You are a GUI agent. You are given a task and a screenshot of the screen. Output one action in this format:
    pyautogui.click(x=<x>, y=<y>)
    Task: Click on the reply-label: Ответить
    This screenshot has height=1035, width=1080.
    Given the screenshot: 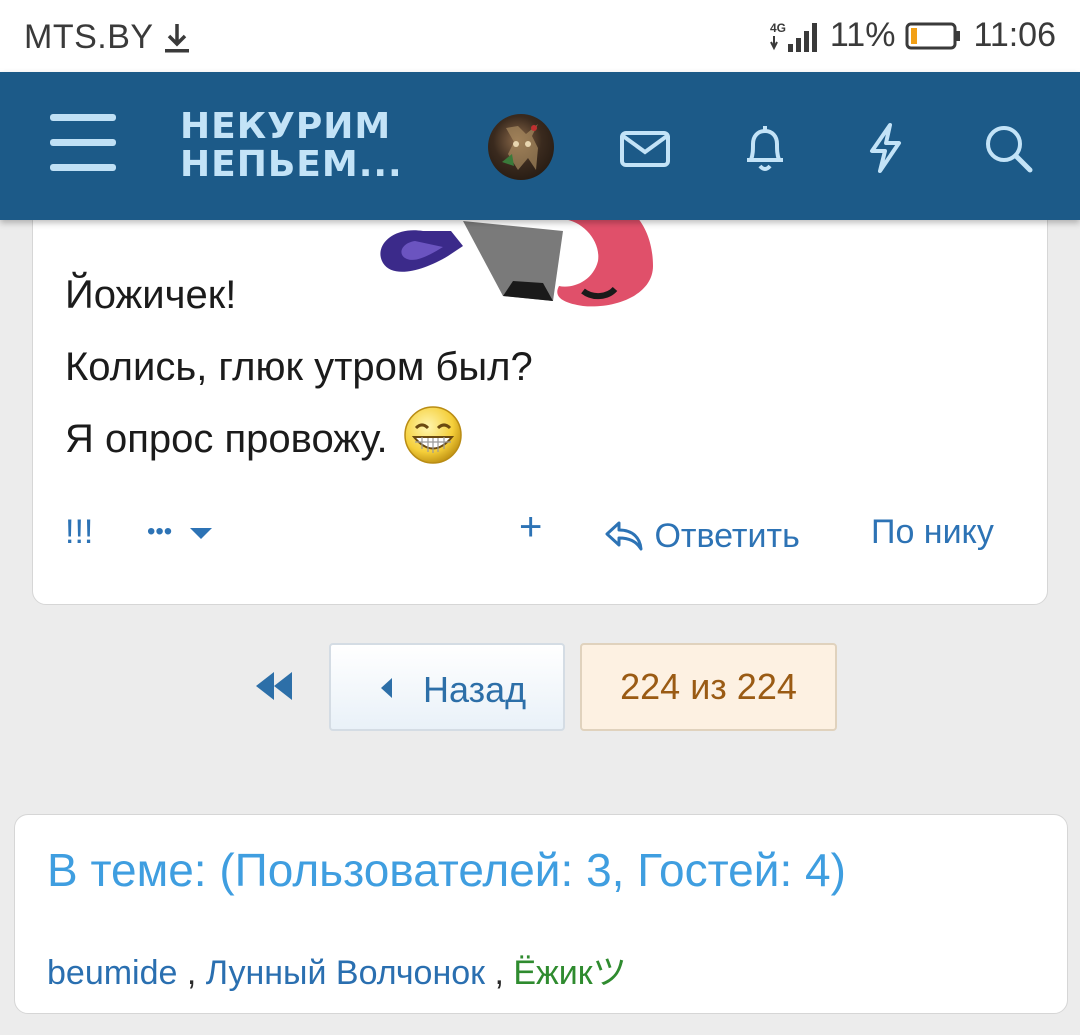 What is the action you would take?
    pyautogui.click(x=727, y=536)
    